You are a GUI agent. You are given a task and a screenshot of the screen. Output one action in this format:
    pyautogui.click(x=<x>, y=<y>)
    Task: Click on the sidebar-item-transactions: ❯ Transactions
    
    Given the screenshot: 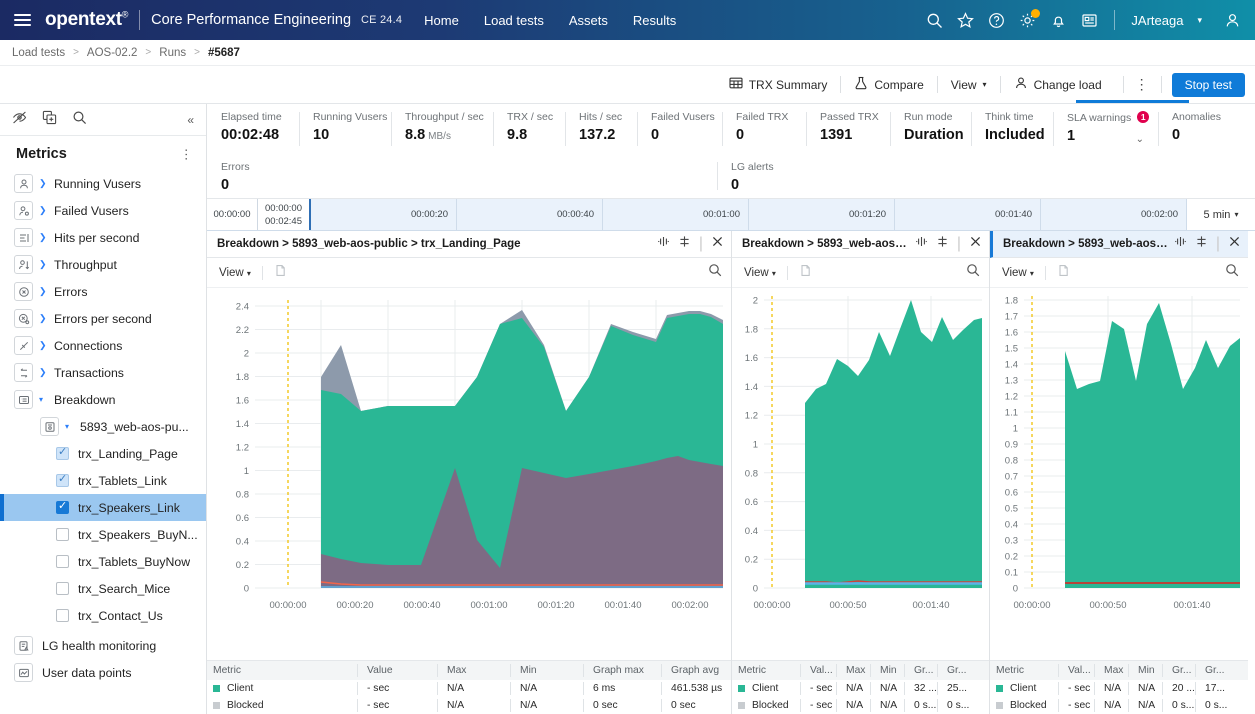 What is the action you would take?
    pyautogui.click(x=103, y=372)
    